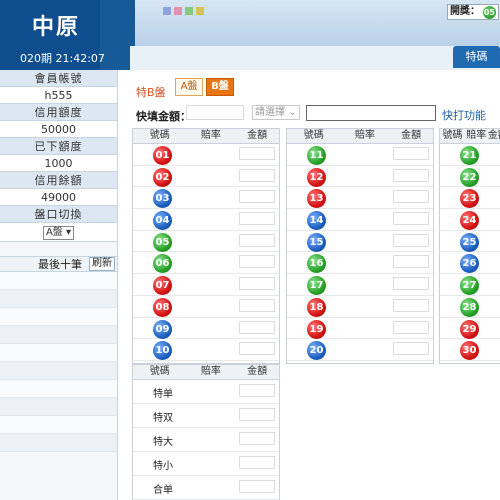 The height and width of the screenshot is (500, 500). What do you see at coordinates (476, 57) in the screenshot?
I see `tab-tema: 特碼` at bounding box center [476, 57].